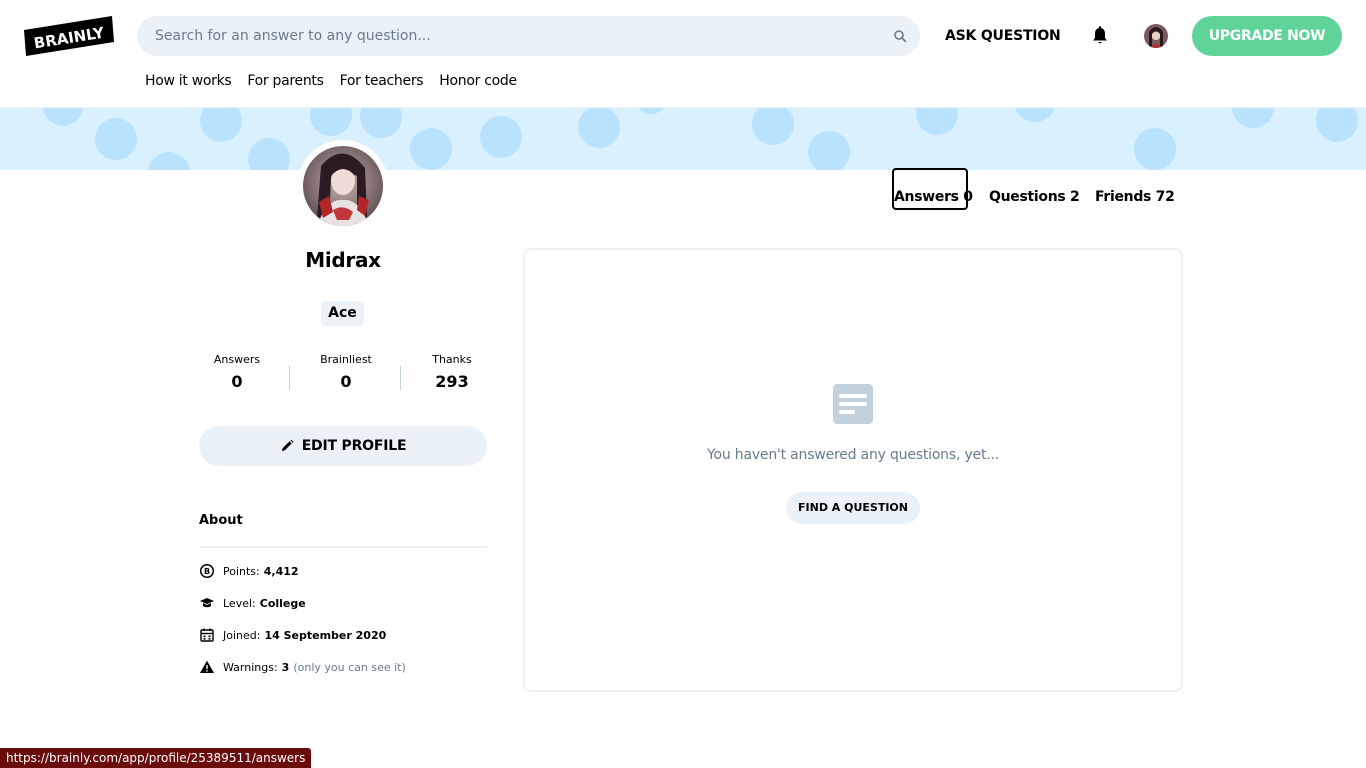 The image size is (1366, 768). Describe the element at coordinates (207, 666) in the screenshot. I see `warning-triangle-icon` at that location.